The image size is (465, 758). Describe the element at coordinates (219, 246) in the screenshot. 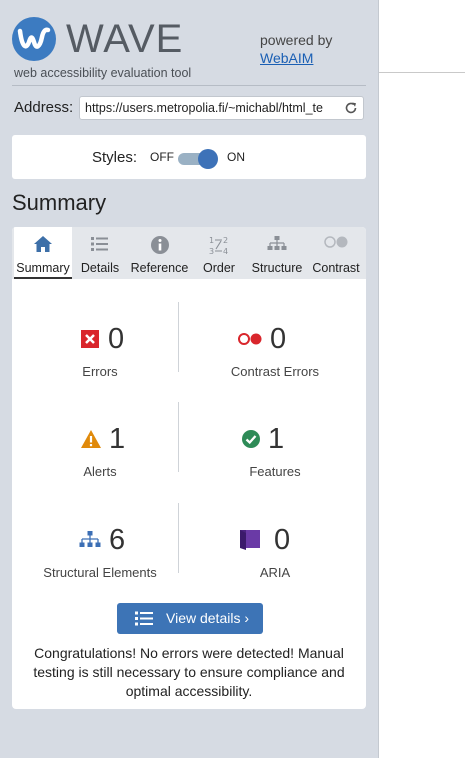

I see `order-icon: 1 2 3 4` at that location.